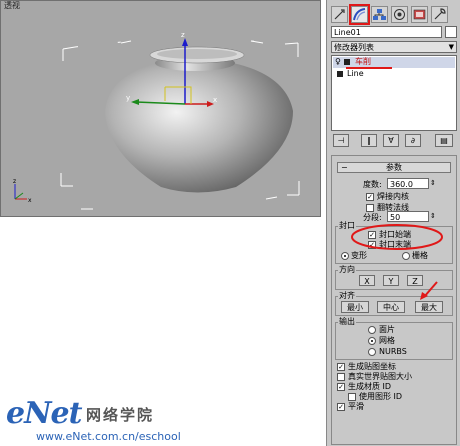 The height and width of the screenshot is (446, 460). I want to click on hierarchy-icon, so click(379, 14).